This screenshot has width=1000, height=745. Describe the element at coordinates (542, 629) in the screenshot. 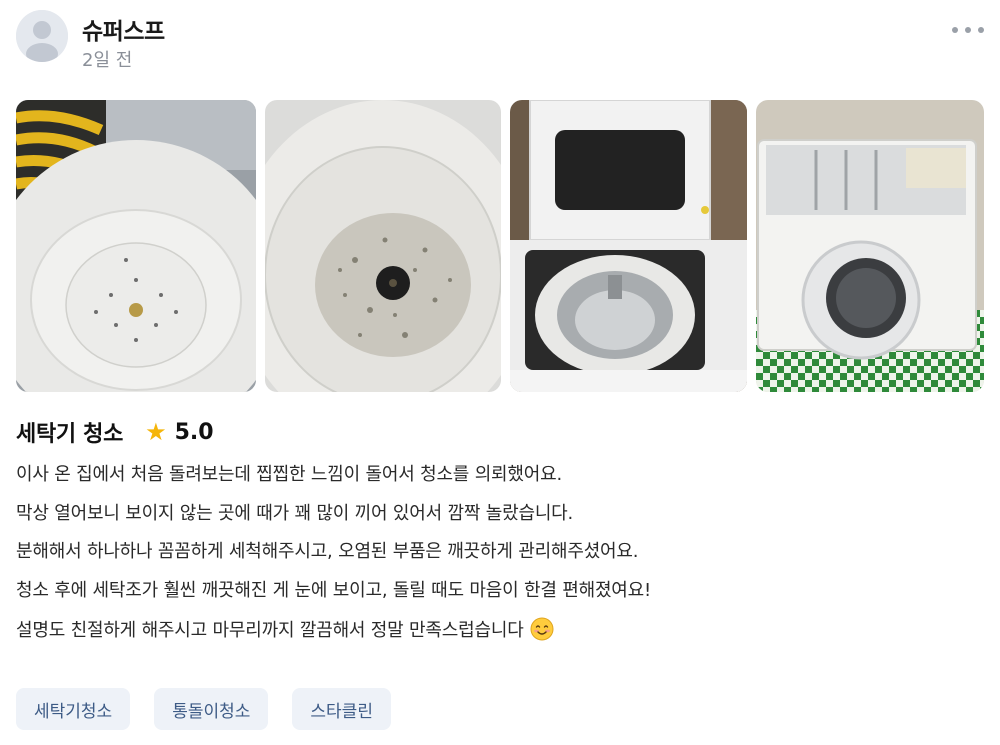

I see `smiling-face-icon` at that location.